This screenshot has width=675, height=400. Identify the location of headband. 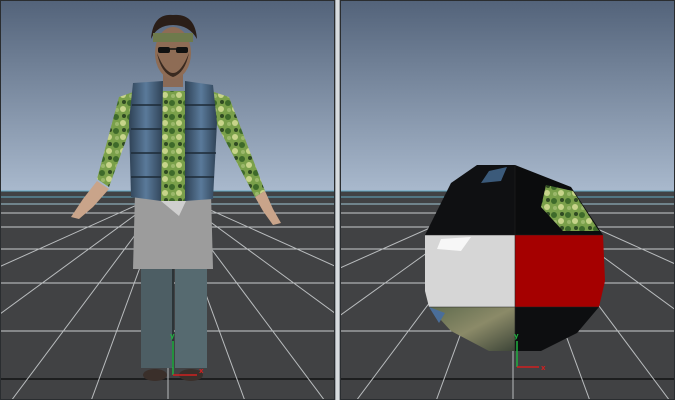
(173, 37).